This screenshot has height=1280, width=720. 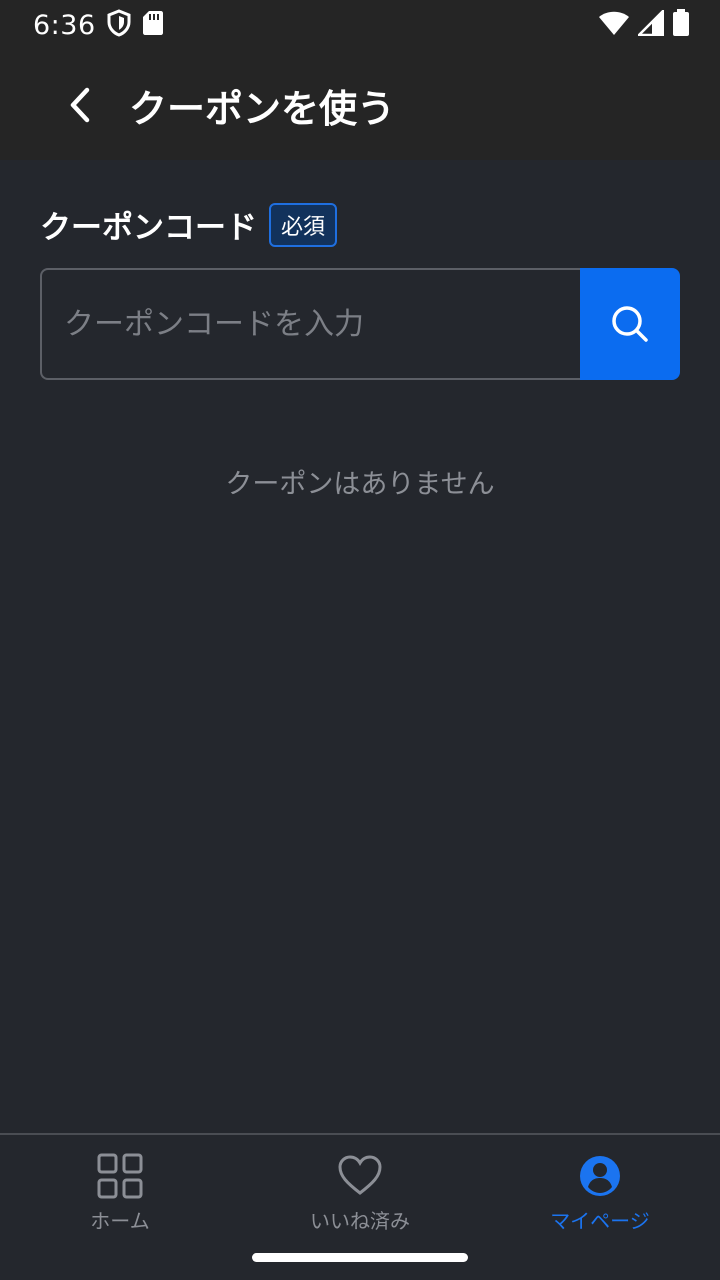 I want to click on status-right, so click(x=644, y=24).